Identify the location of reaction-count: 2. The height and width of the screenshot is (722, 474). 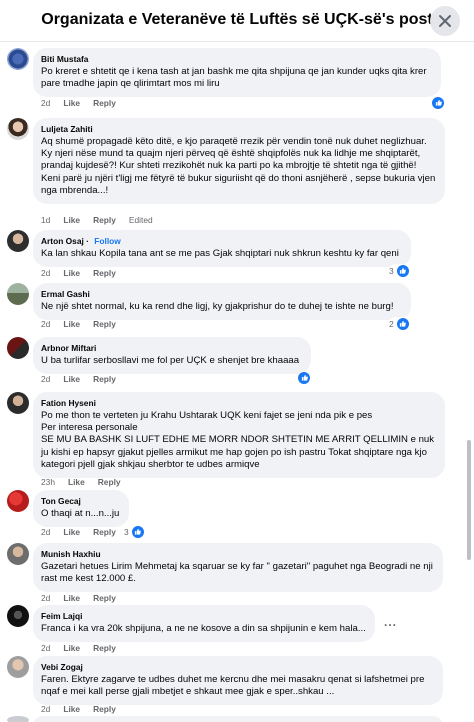
(399, 323).